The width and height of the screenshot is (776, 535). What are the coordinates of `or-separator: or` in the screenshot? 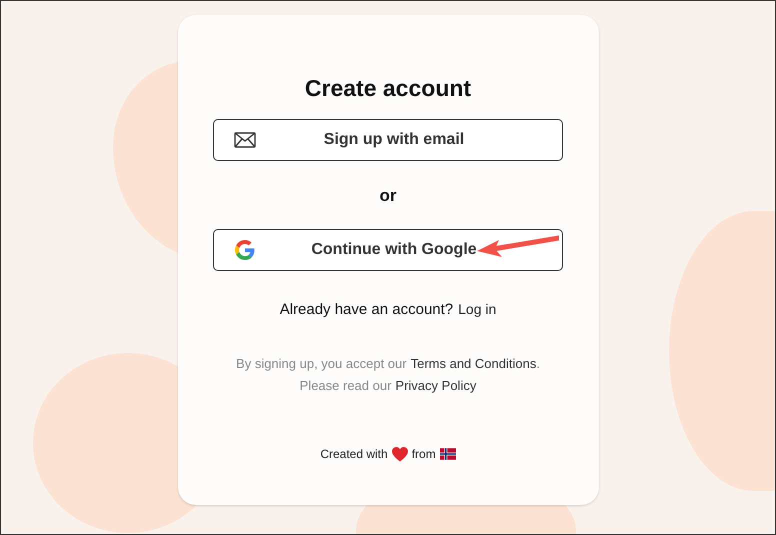 It's located at (388, 196).